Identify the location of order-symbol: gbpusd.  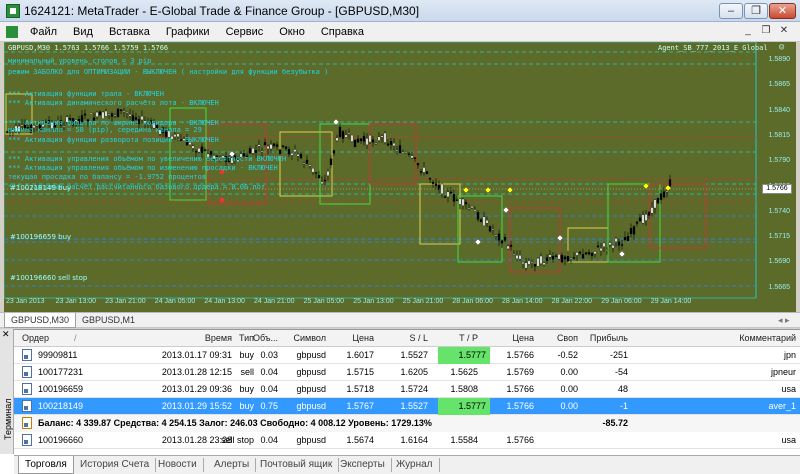
(311, 355).